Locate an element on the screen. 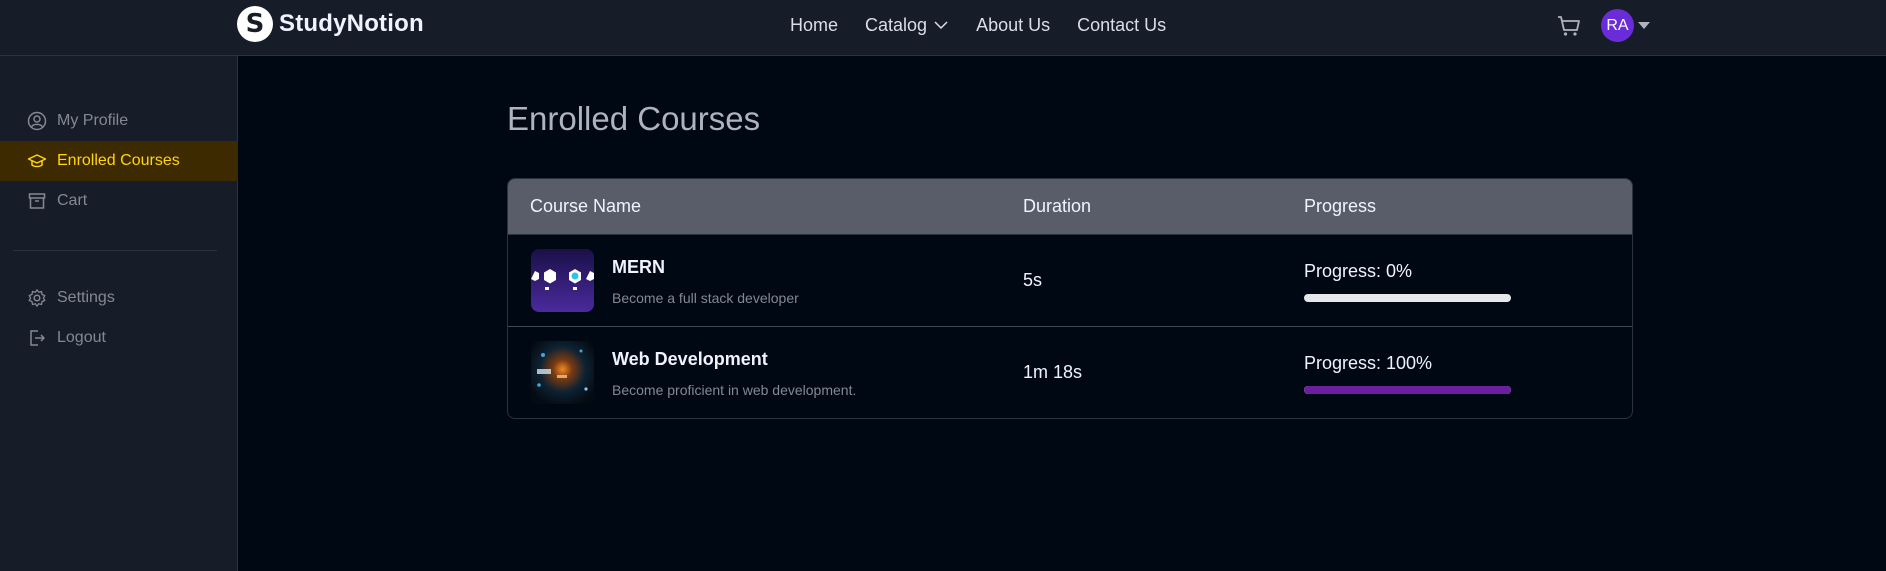 This screenshot has height=571, width=1886. table-header: Course Name Duration Progress is located at coordinates (1070, 206).